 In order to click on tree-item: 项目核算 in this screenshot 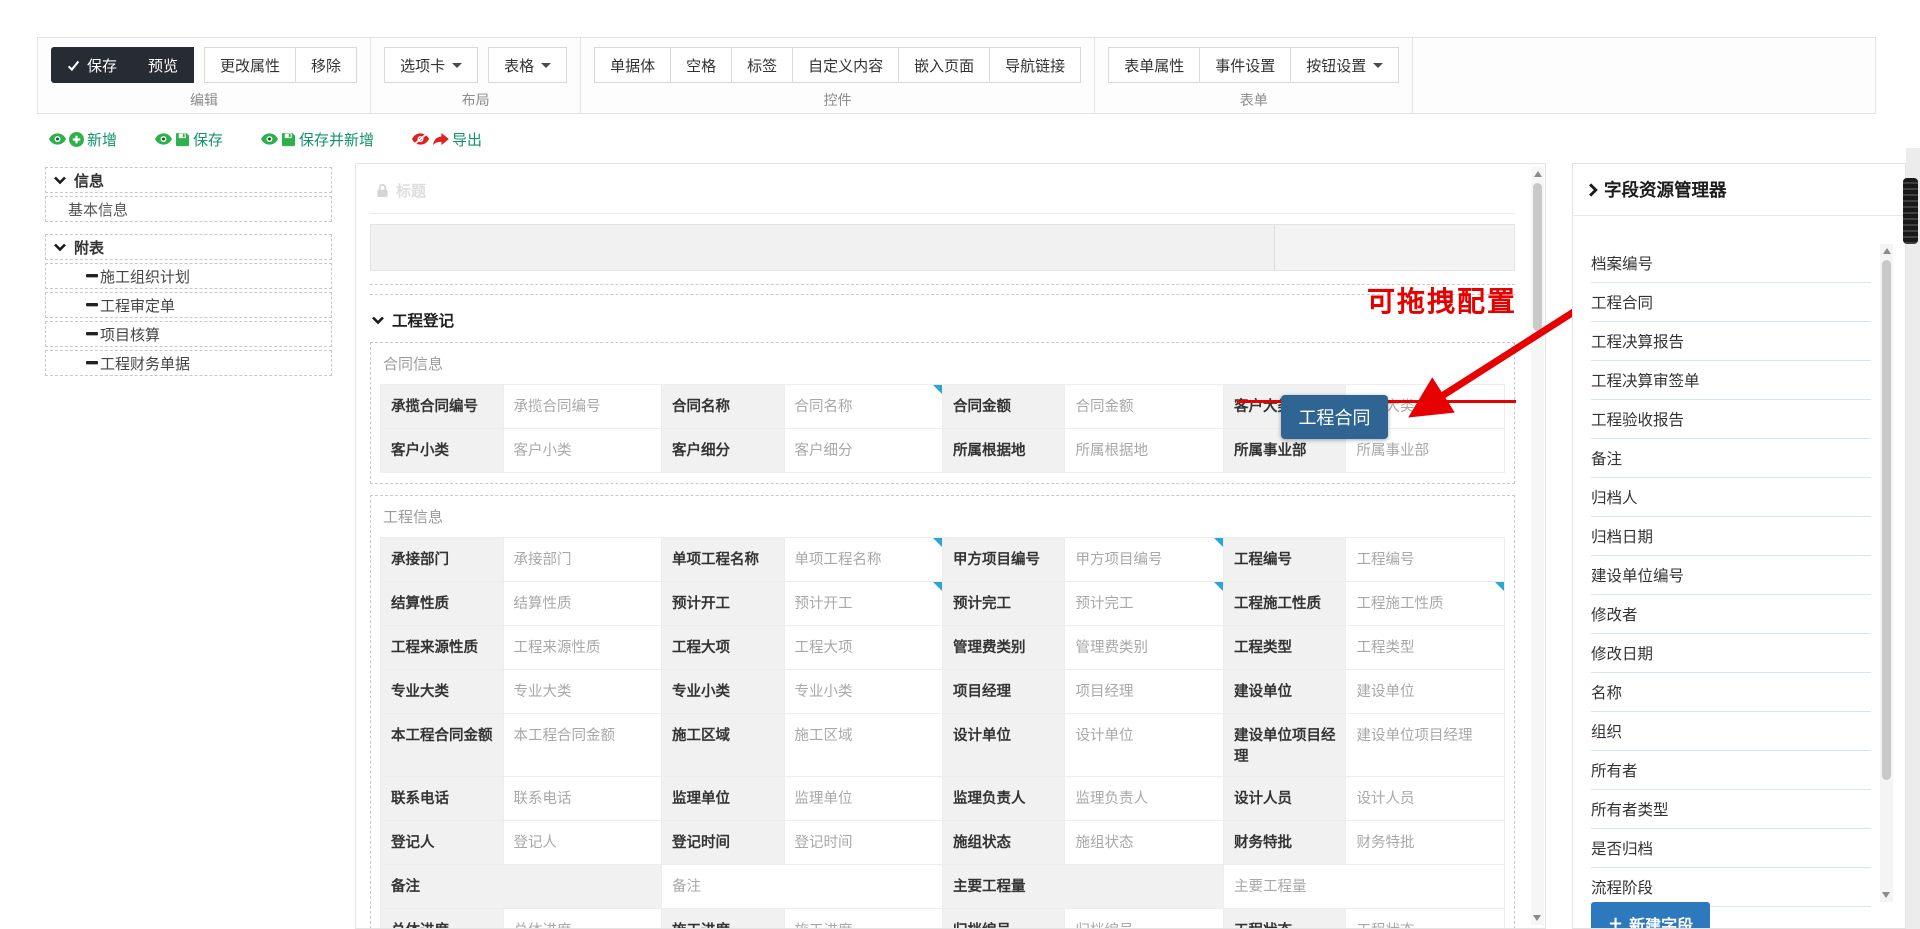, I will do `click(188, 334)`.